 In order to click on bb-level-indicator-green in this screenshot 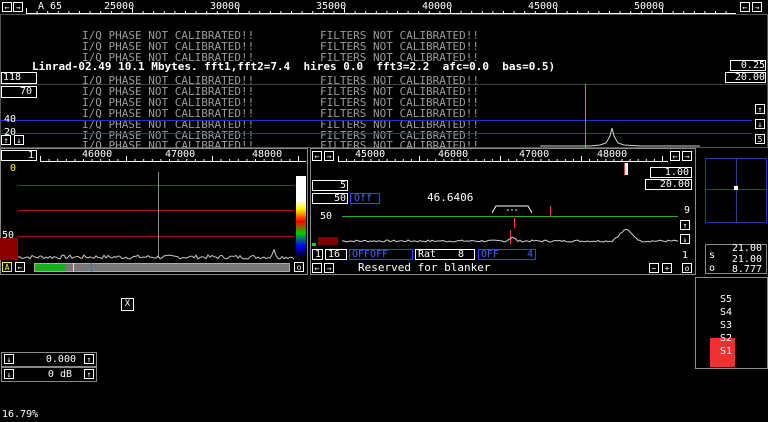, I will do `click(314, 244)`.